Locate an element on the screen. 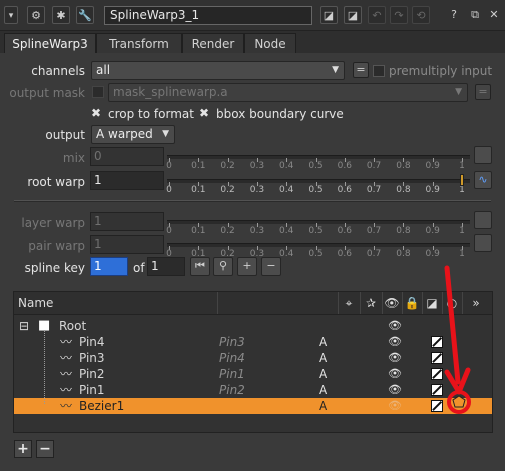  slider-tick-label: 0.5 is located at coordinates (315, 190).